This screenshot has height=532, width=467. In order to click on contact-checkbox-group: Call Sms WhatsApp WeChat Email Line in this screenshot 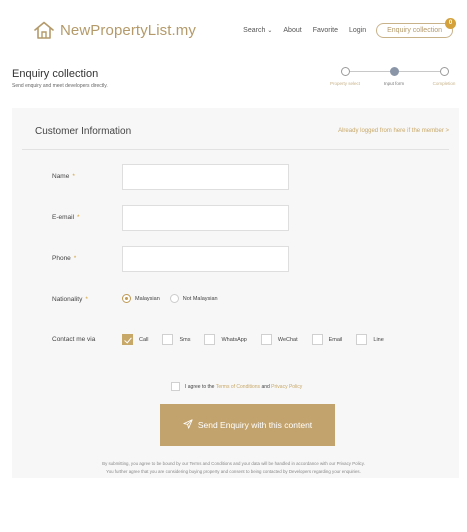, I will do `click(260, 339)`.